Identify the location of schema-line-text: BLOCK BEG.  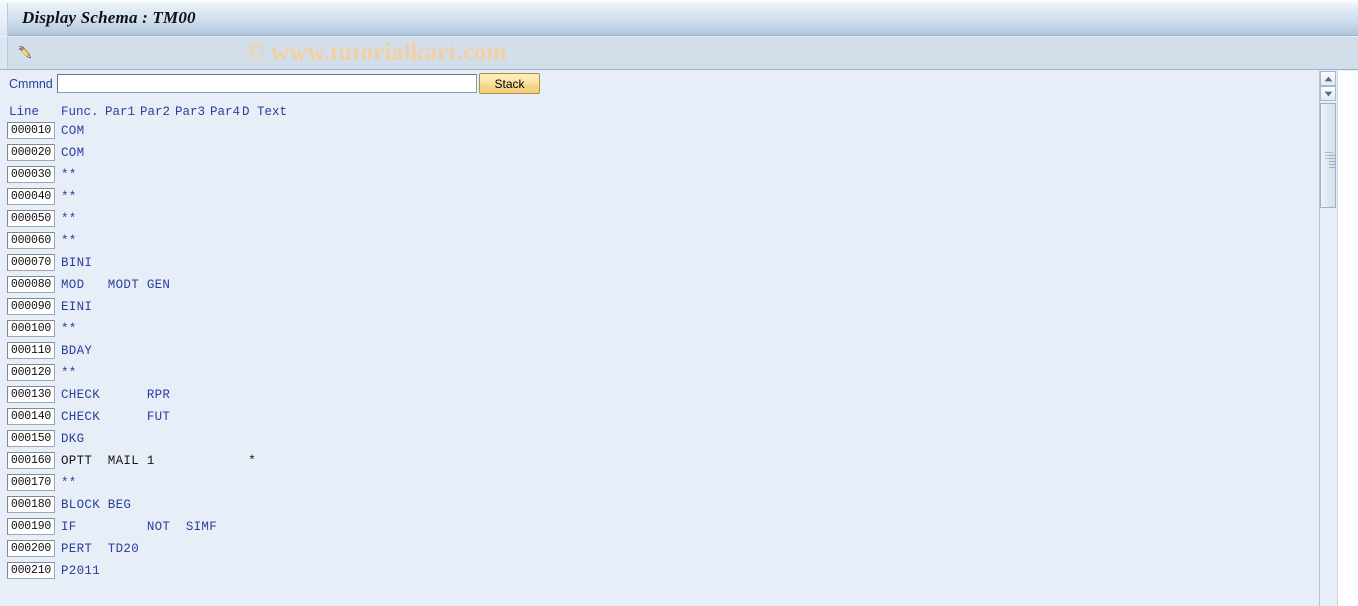
(96, 505).